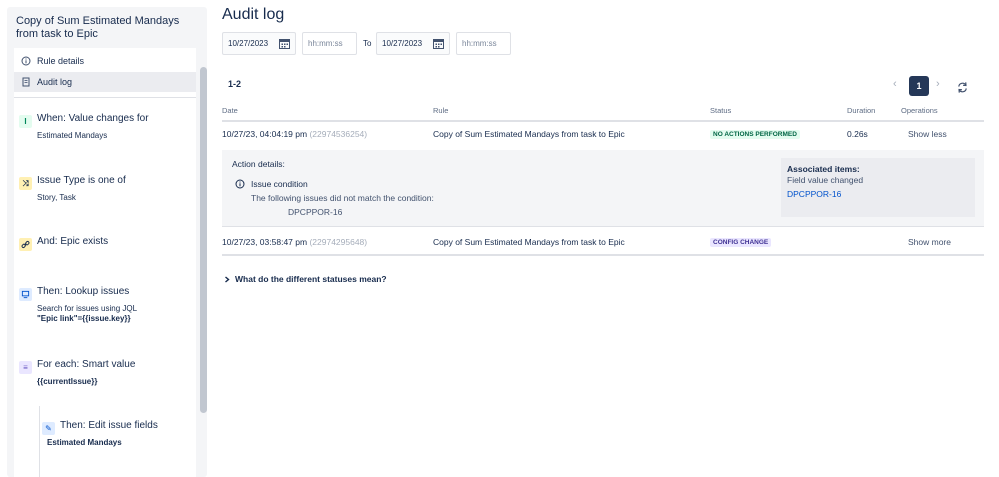  I want to click on link-icon, so click(25, 244).